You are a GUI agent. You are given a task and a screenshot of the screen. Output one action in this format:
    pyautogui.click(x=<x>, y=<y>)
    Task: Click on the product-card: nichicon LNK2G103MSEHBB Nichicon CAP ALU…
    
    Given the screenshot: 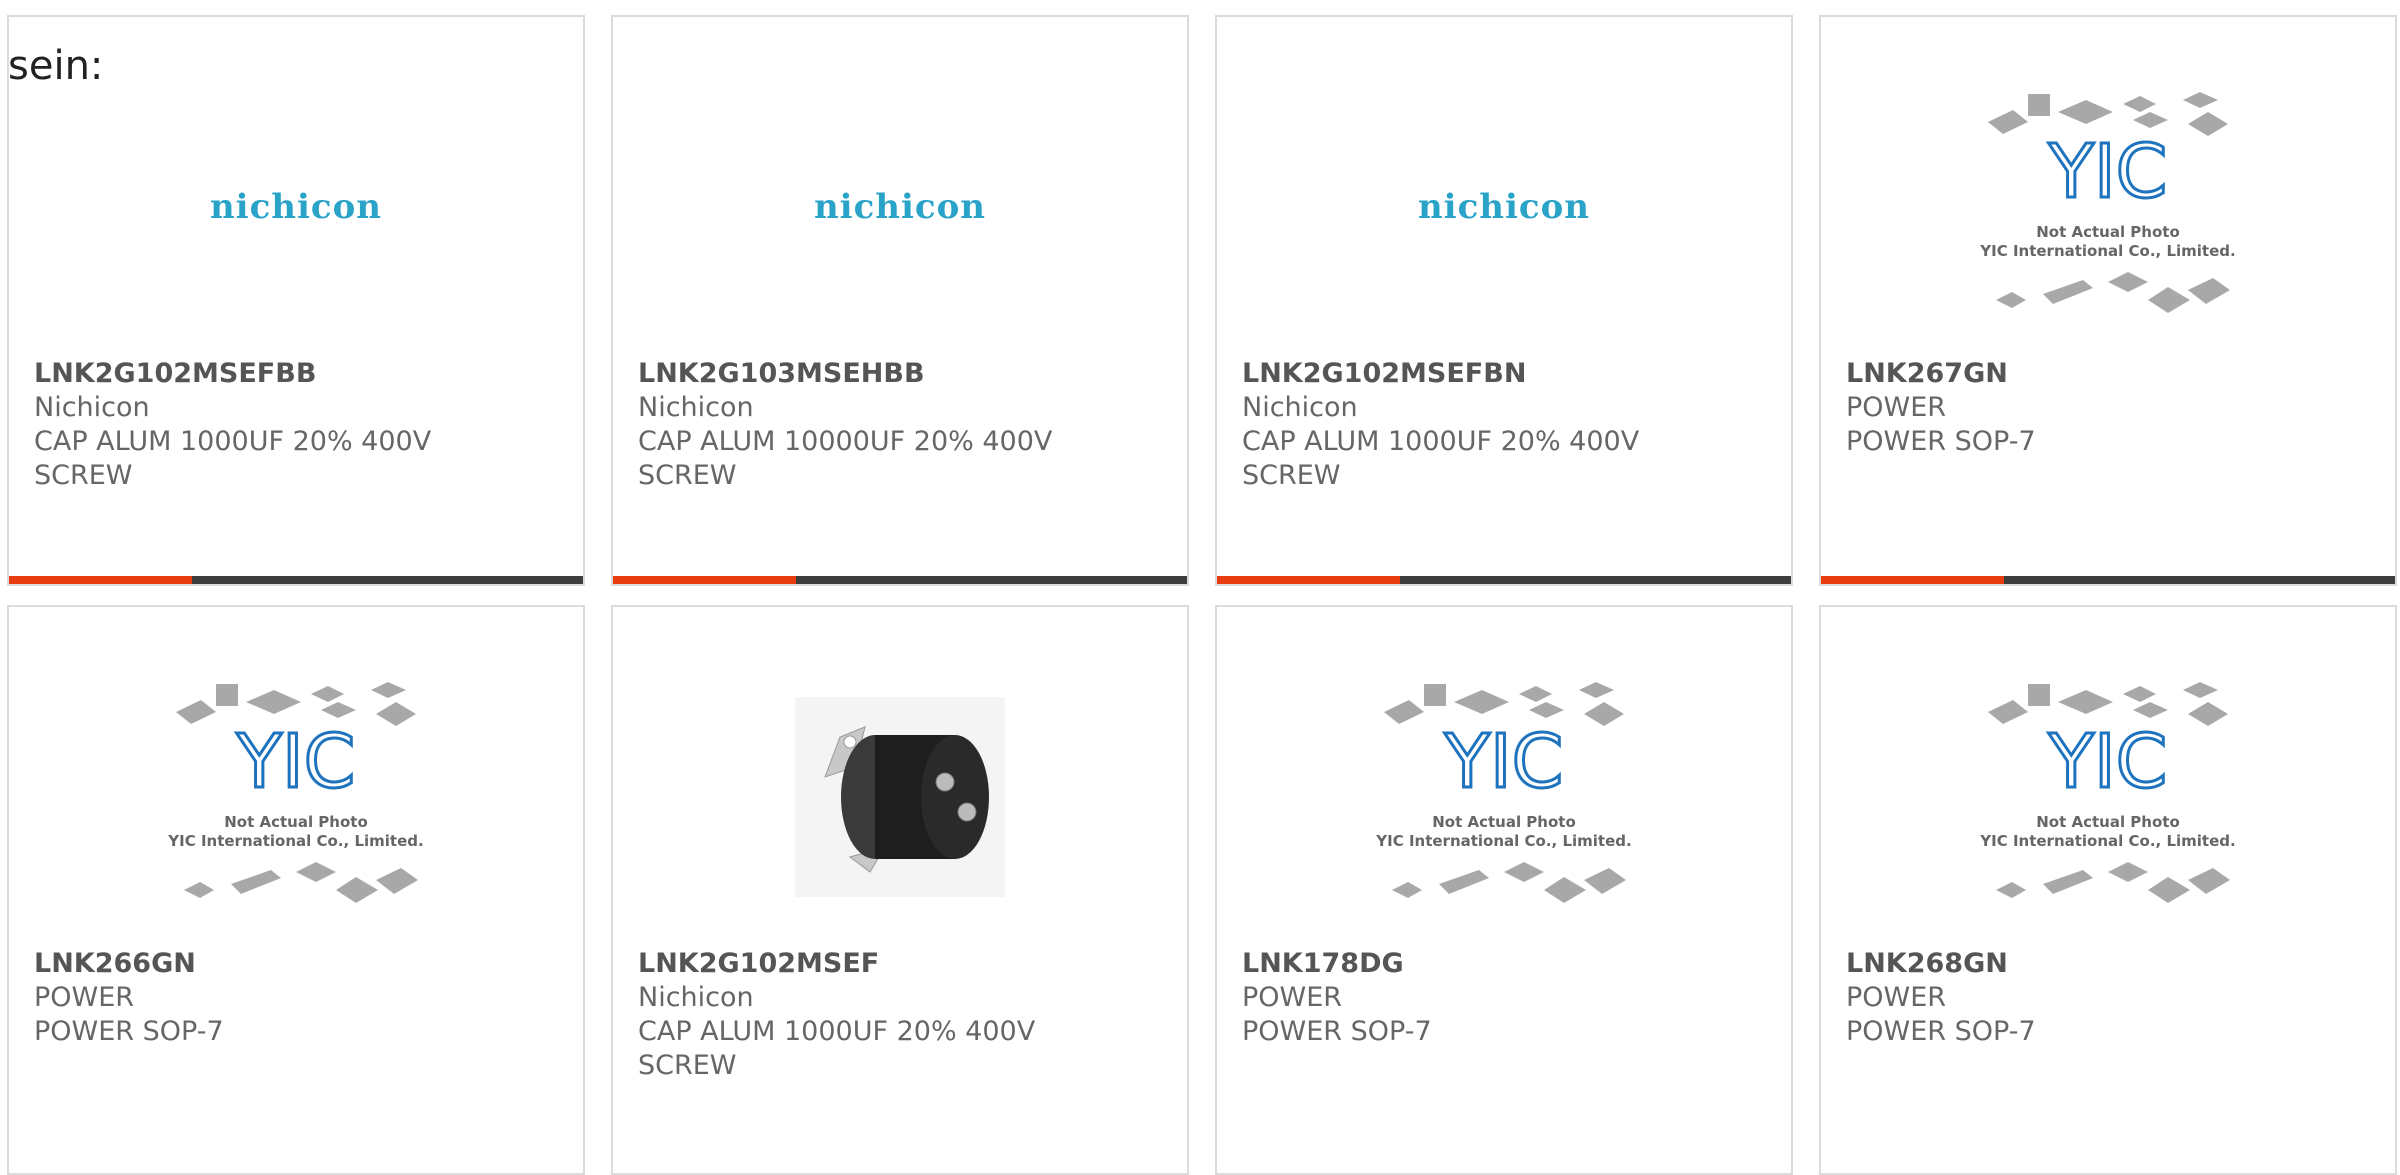 What is the action you would take?
    pyautogui.click(x=900, y=300)
    